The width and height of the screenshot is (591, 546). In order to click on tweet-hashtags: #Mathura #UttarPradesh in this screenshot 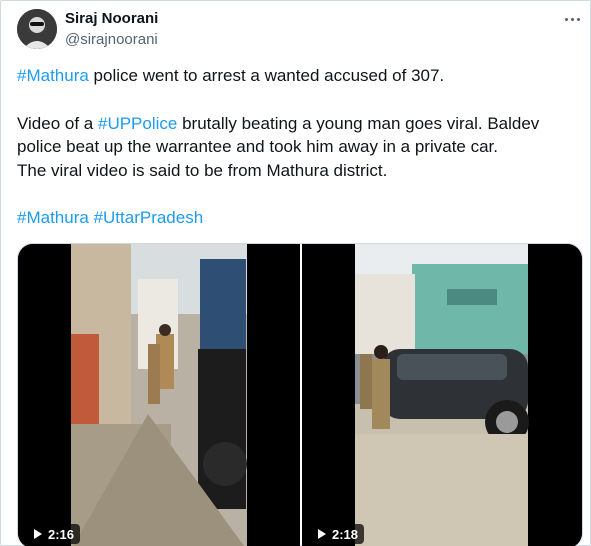, I will do `click(297, 218)`.